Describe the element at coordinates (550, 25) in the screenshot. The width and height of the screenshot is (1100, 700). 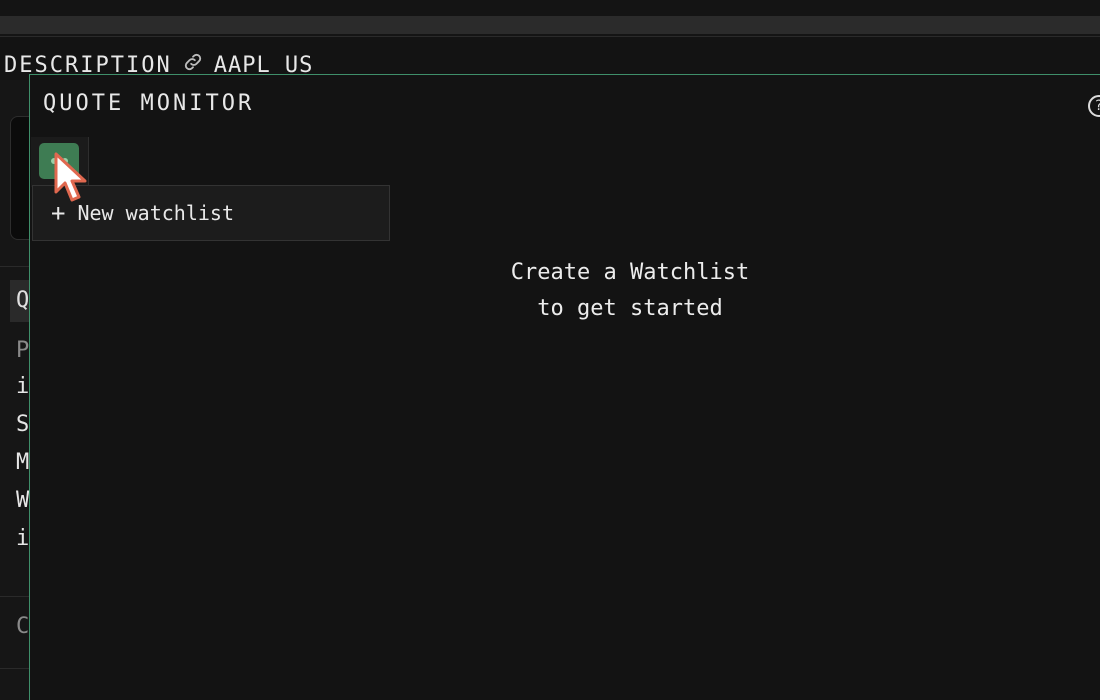
I see `tab-strip` at that location.